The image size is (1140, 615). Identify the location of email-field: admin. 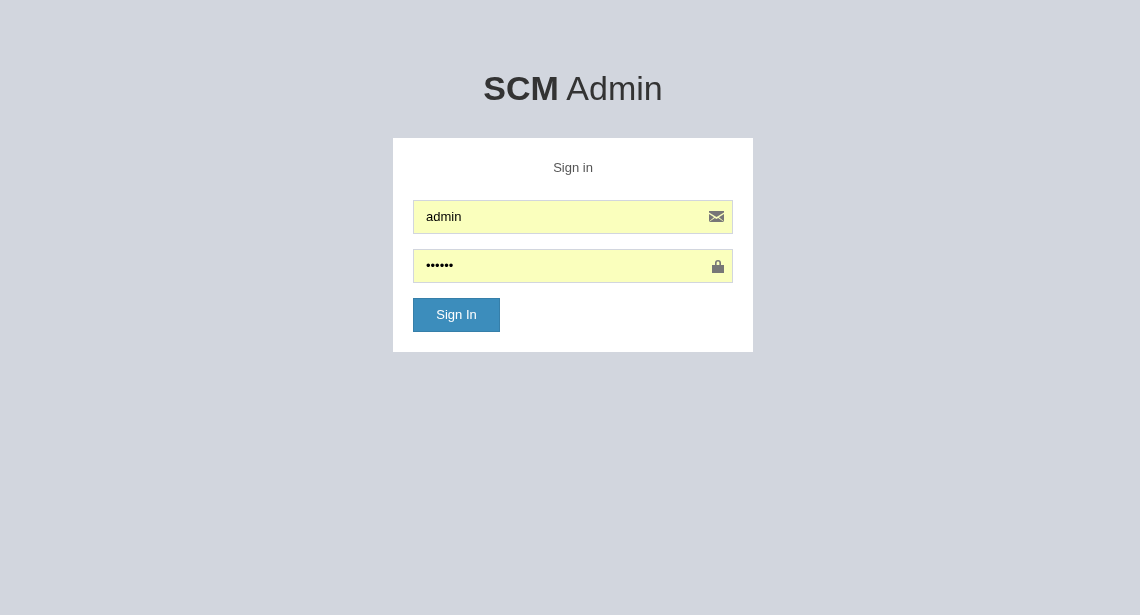
(573, 216).